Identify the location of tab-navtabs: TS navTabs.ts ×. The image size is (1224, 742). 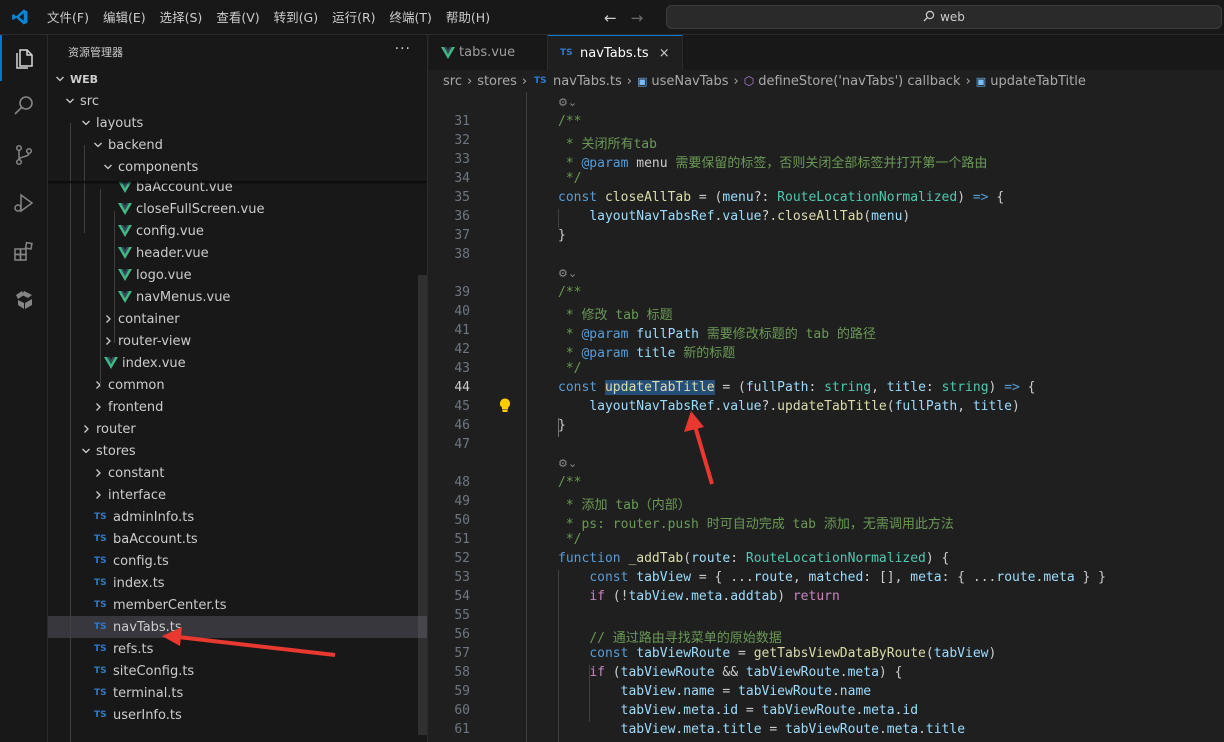
(615, 52).